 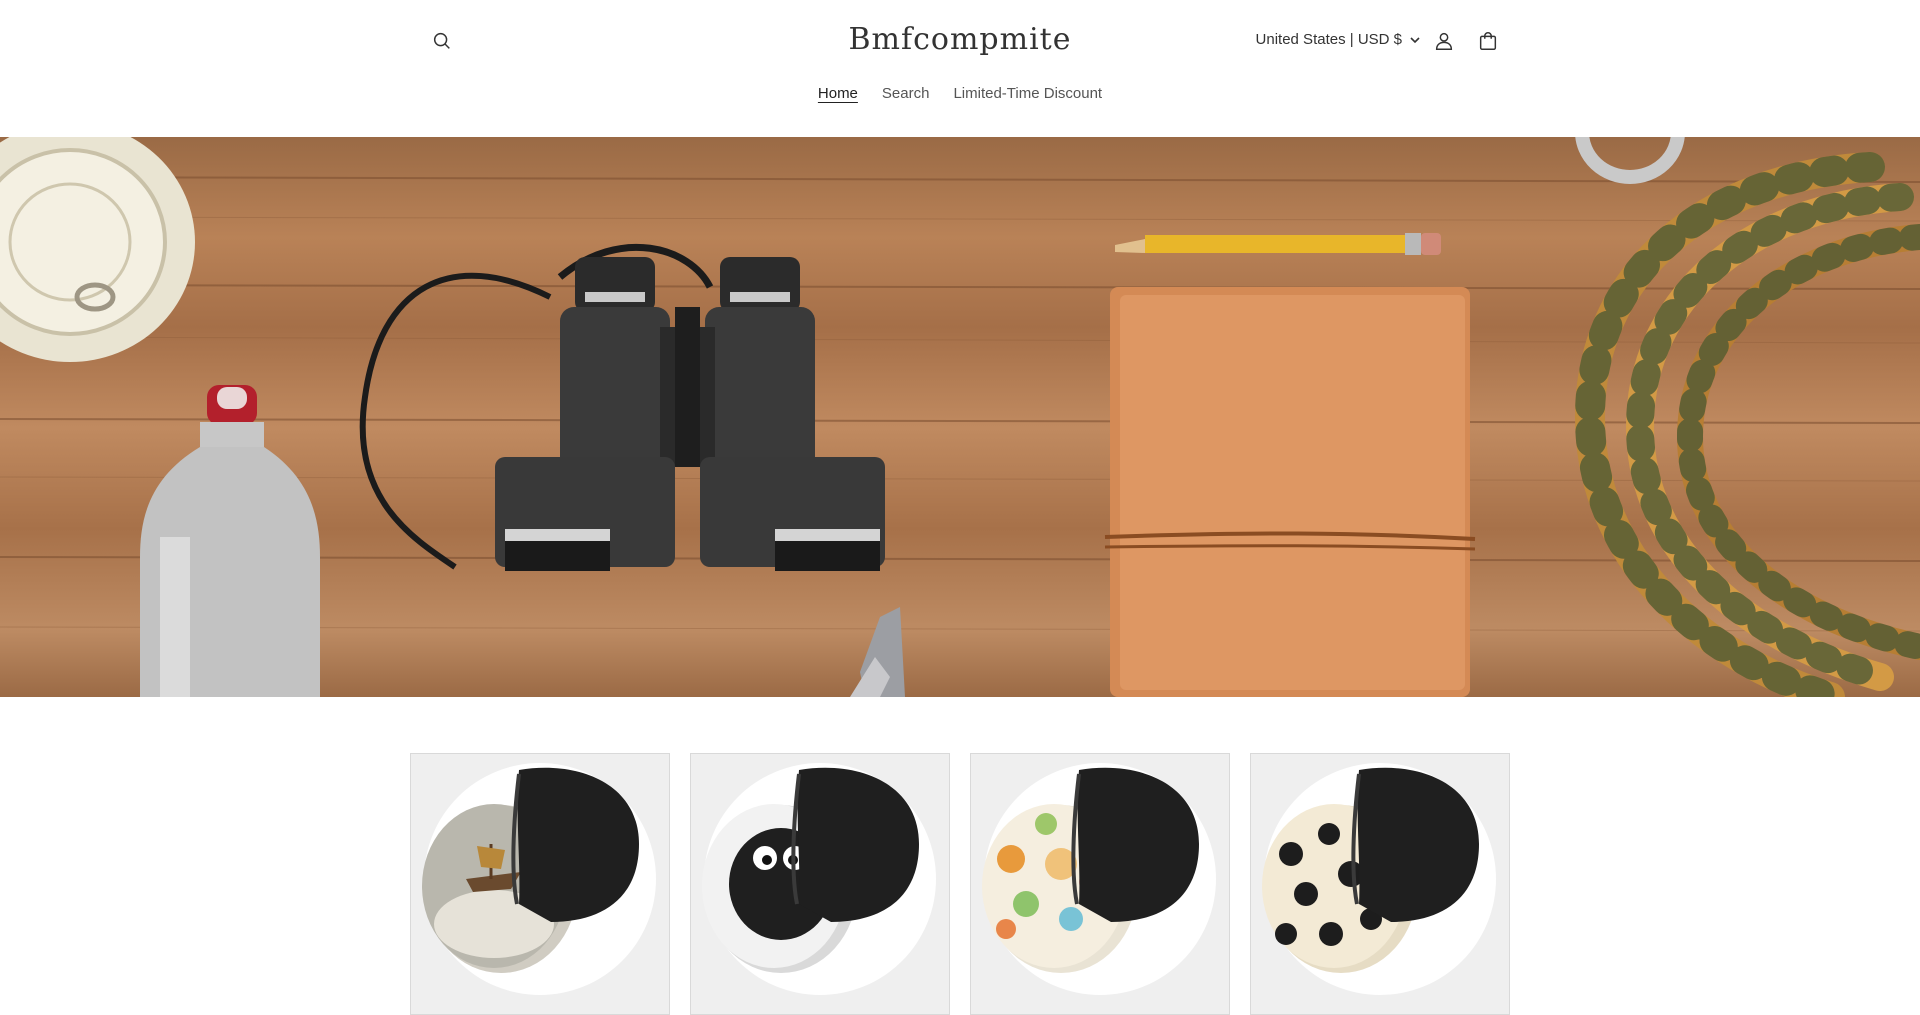 I want to click on climbing-rope, so click(x=1747, y=424).